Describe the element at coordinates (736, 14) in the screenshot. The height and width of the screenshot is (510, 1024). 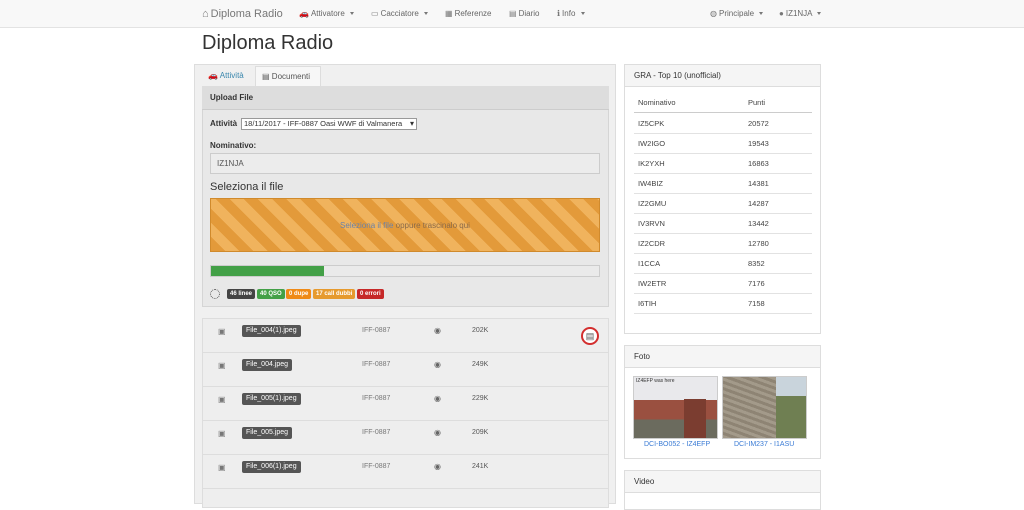
I see `menu-principale: ◍ Principale` at that location.